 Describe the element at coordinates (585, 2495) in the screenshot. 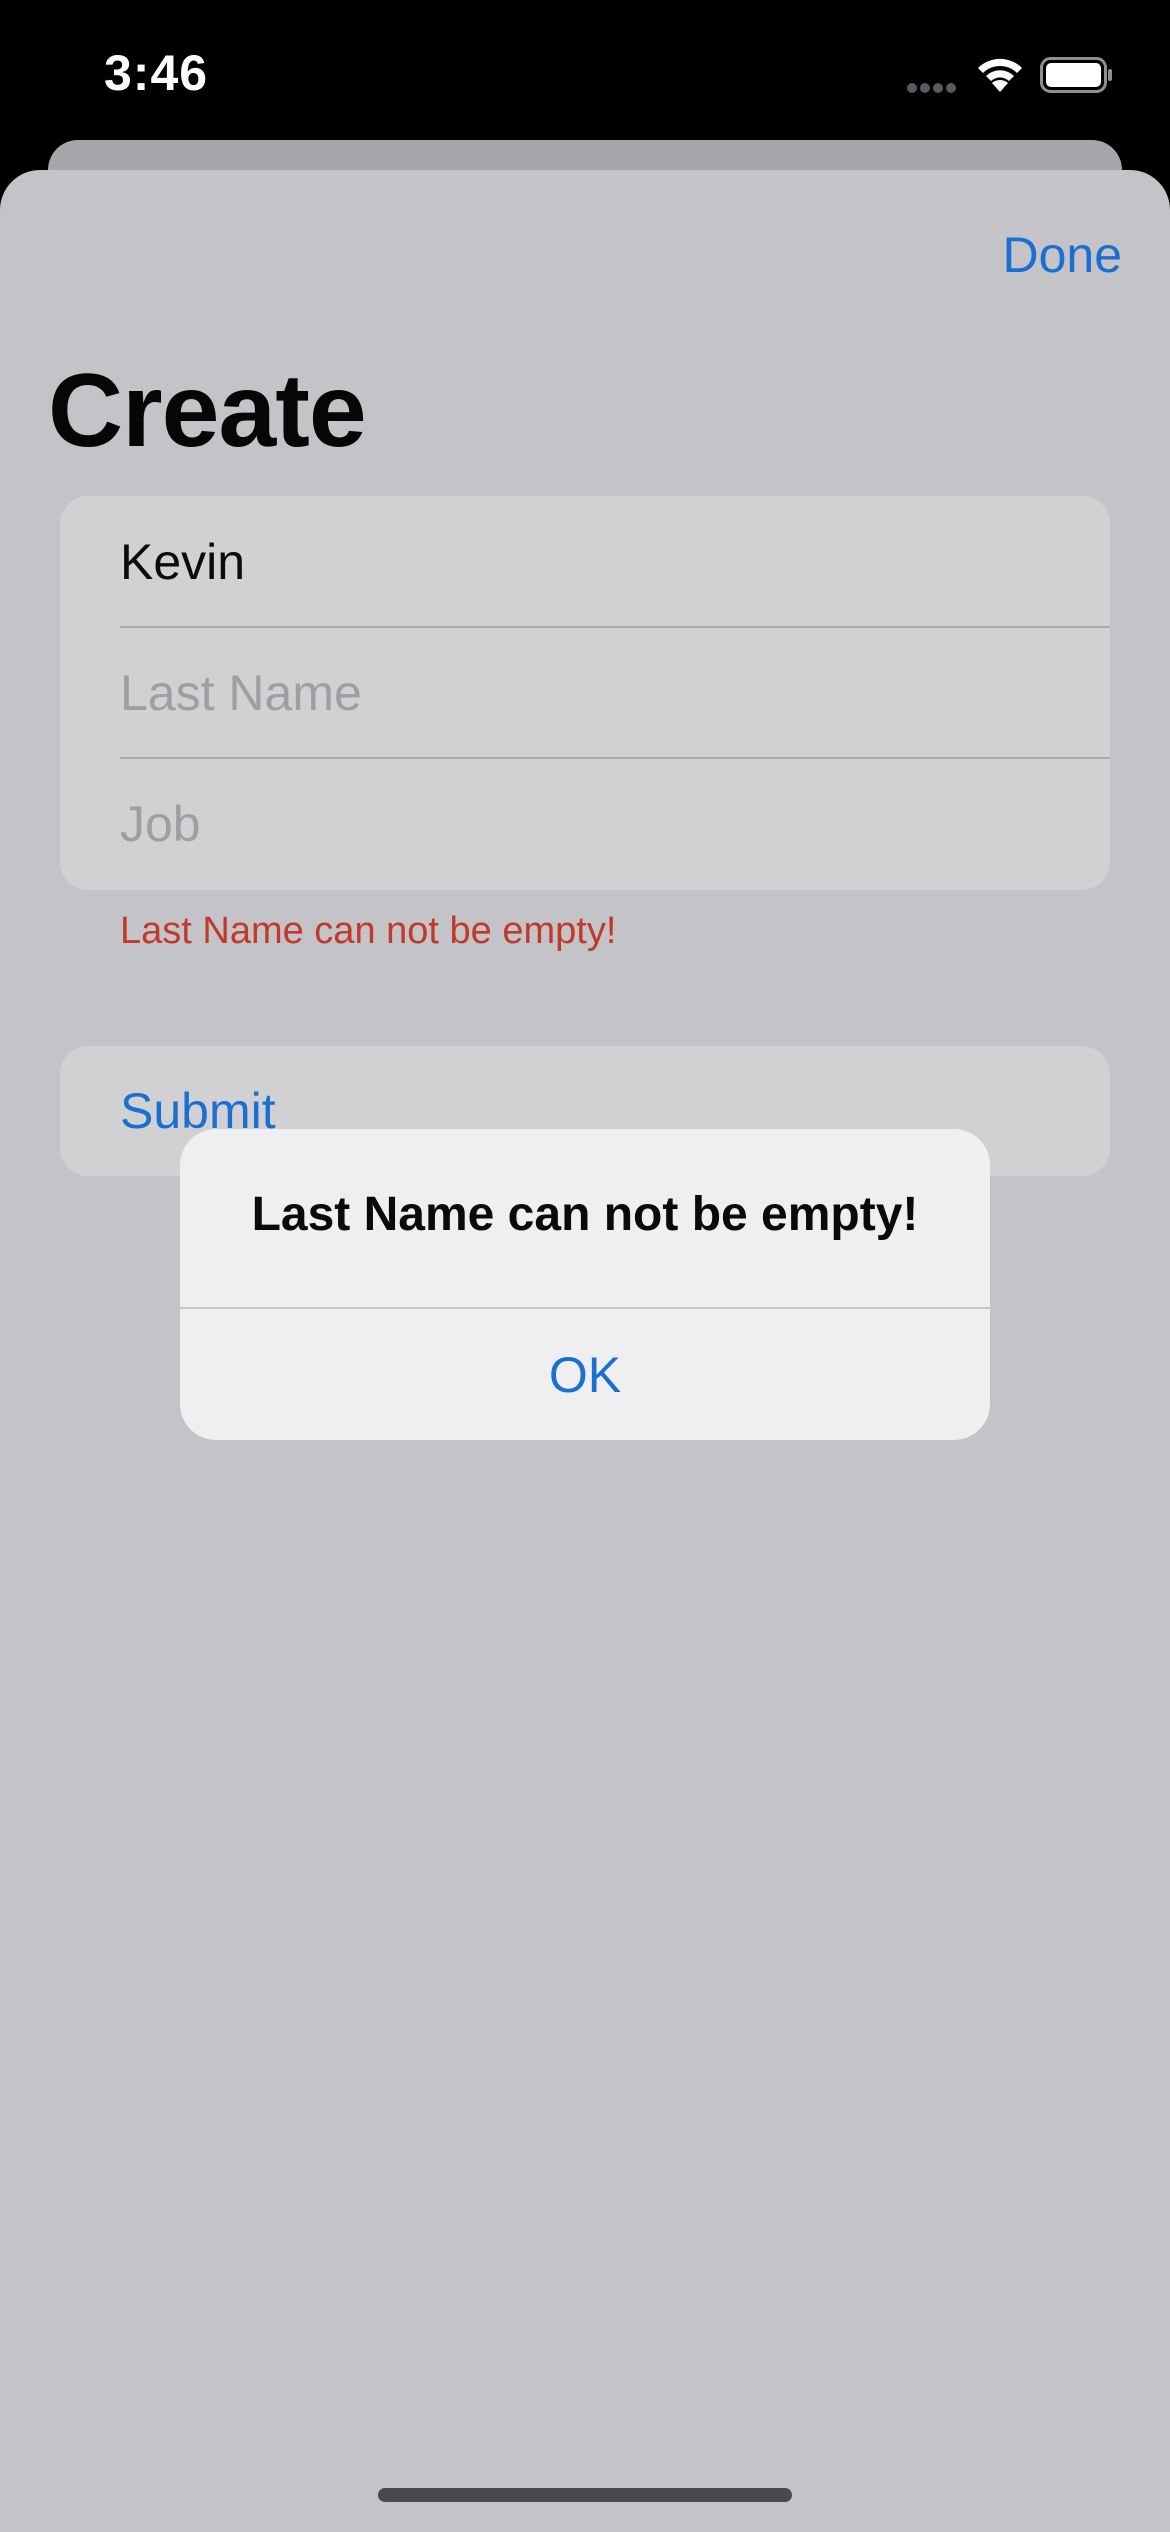

I see `home-indicator` at that location.